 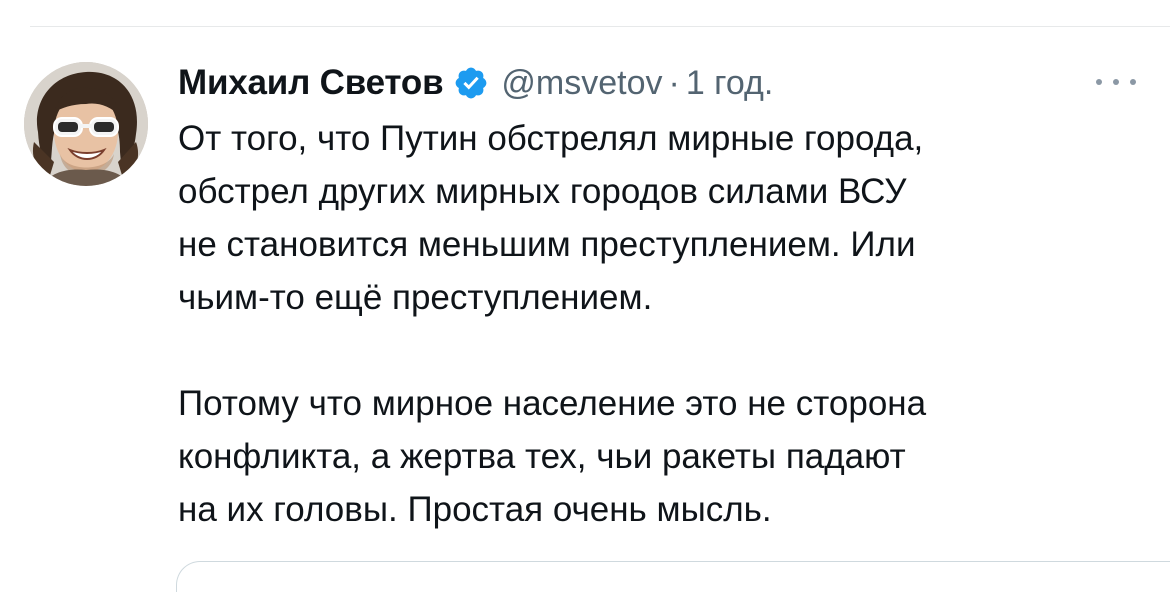 I want to click on avatar, so click(x=86, y=124).